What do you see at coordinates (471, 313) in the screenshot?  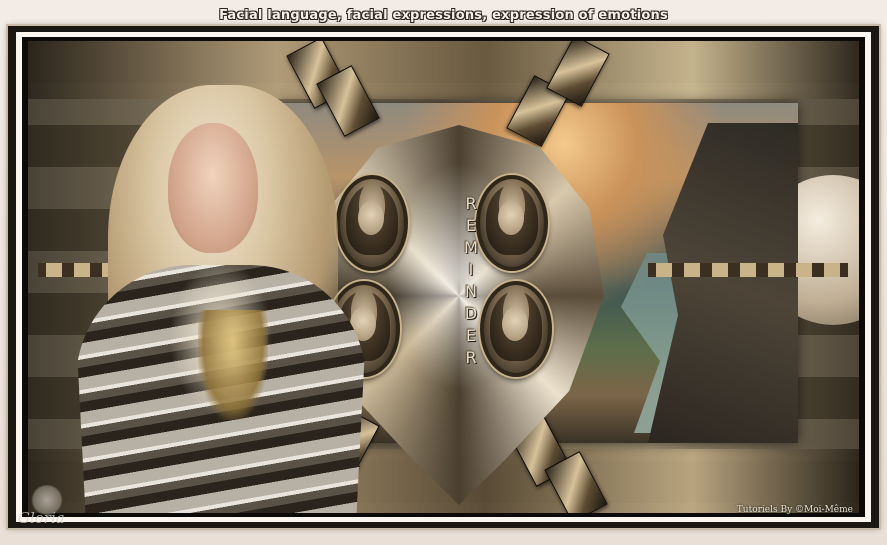 I see `vertical-word-letter: D` at bounding box center [471, 313].